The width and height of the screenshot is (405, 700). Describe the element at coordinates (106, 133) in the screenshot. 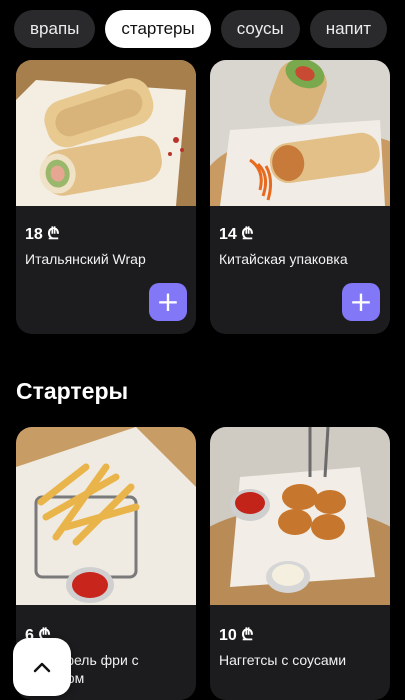

I see `product-photo-italian-wrap` at that location.